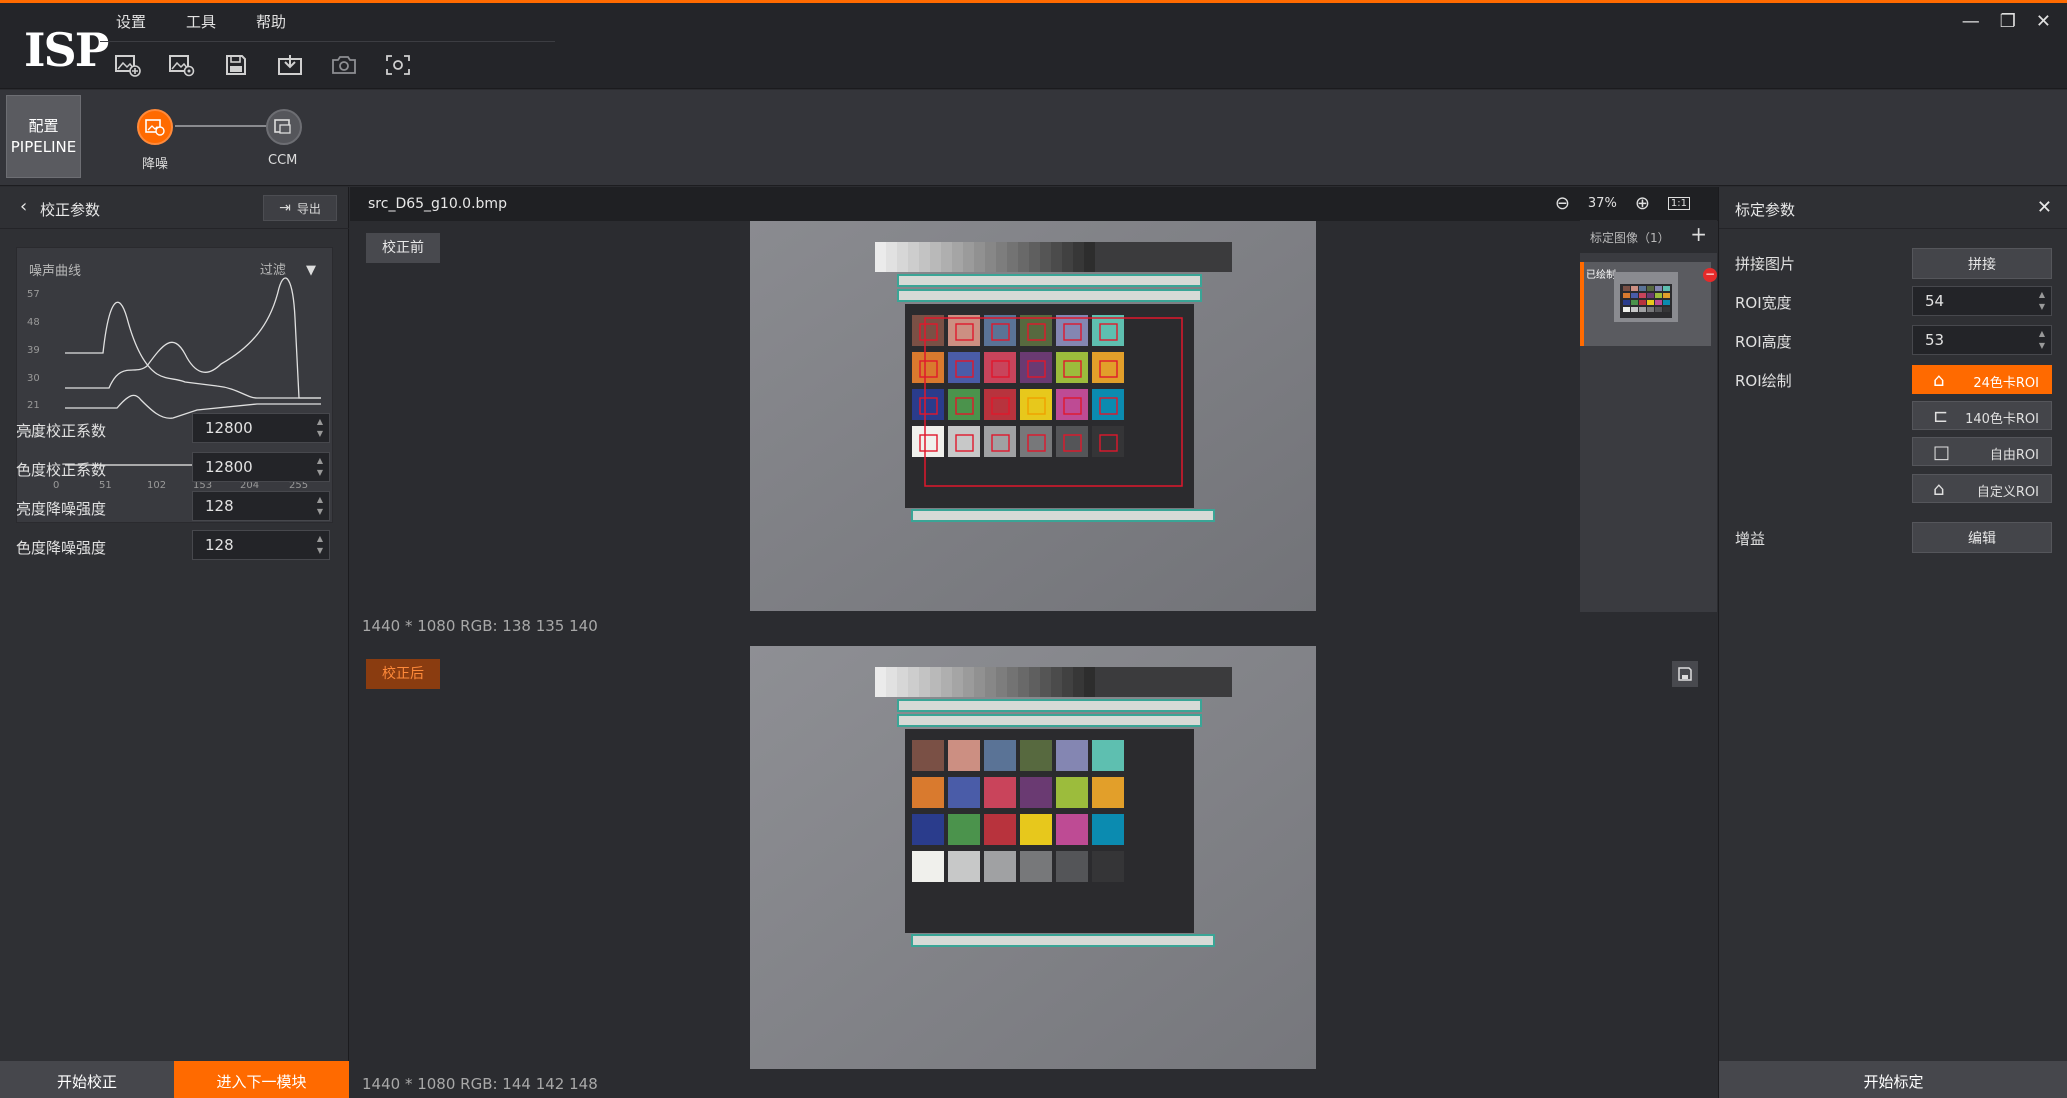 Image resolution: width=2067 pixels, height=1098 pixels. Describe the element at coordinates (284, 127) in the screenshot. I see `pipeline-node-ccm` at that location.